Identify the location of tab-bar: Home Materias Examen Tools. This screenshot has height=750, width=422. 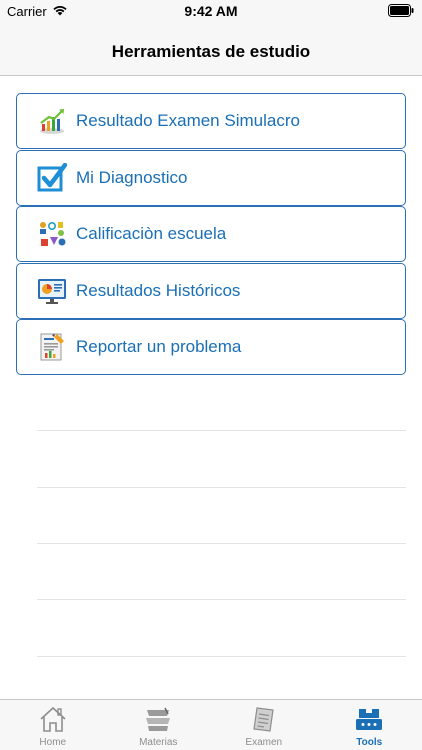
(211, 724).